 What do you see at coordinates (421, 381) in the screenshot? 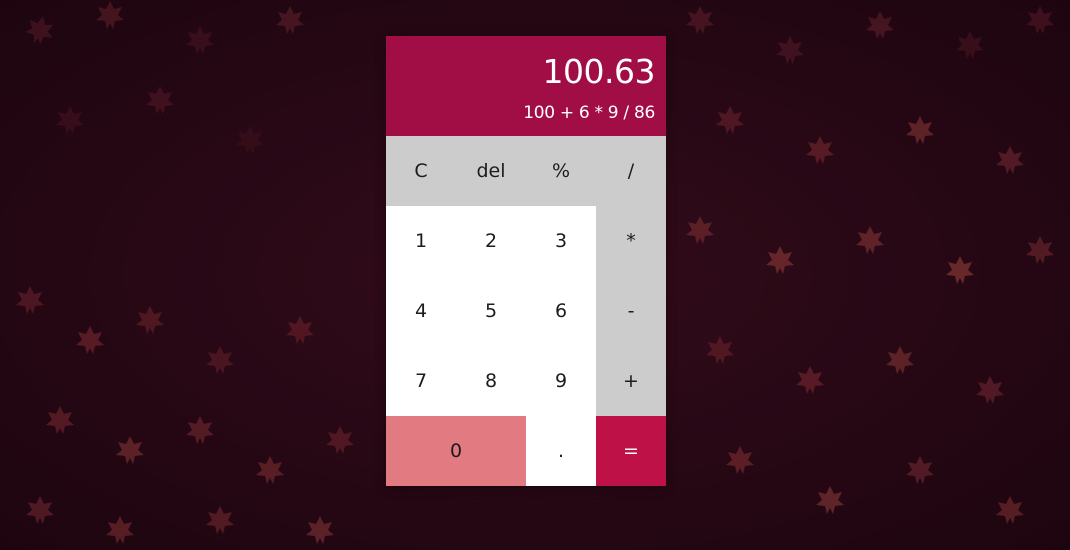
I see `digit-7-button: 7` at bounding box center [421, 381].